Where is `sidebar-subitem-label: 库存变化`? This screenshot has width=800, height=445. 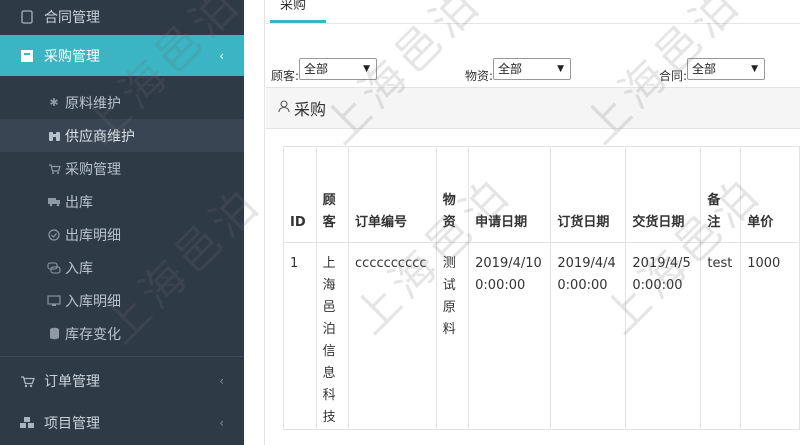
sidebar-subitem-label: 库存变化 is located at coordinates (93, 334).